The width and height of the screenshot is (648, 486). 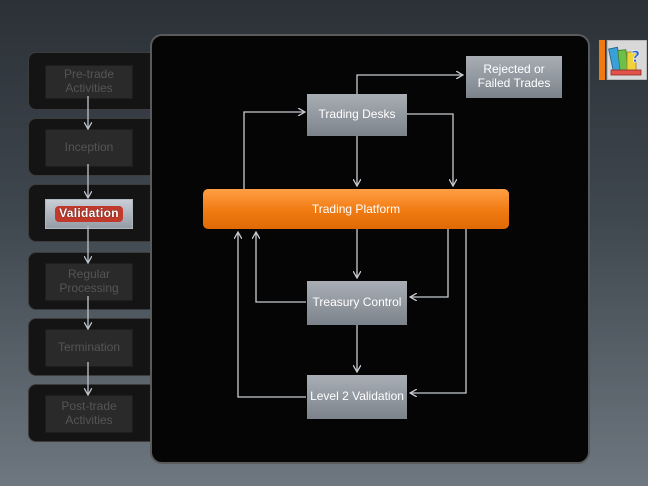 What do you see at coordinates (357, 397) in the screenshot?
I see `level2-validation-box: Level 2 Validation` at bounding box center [357, 397].